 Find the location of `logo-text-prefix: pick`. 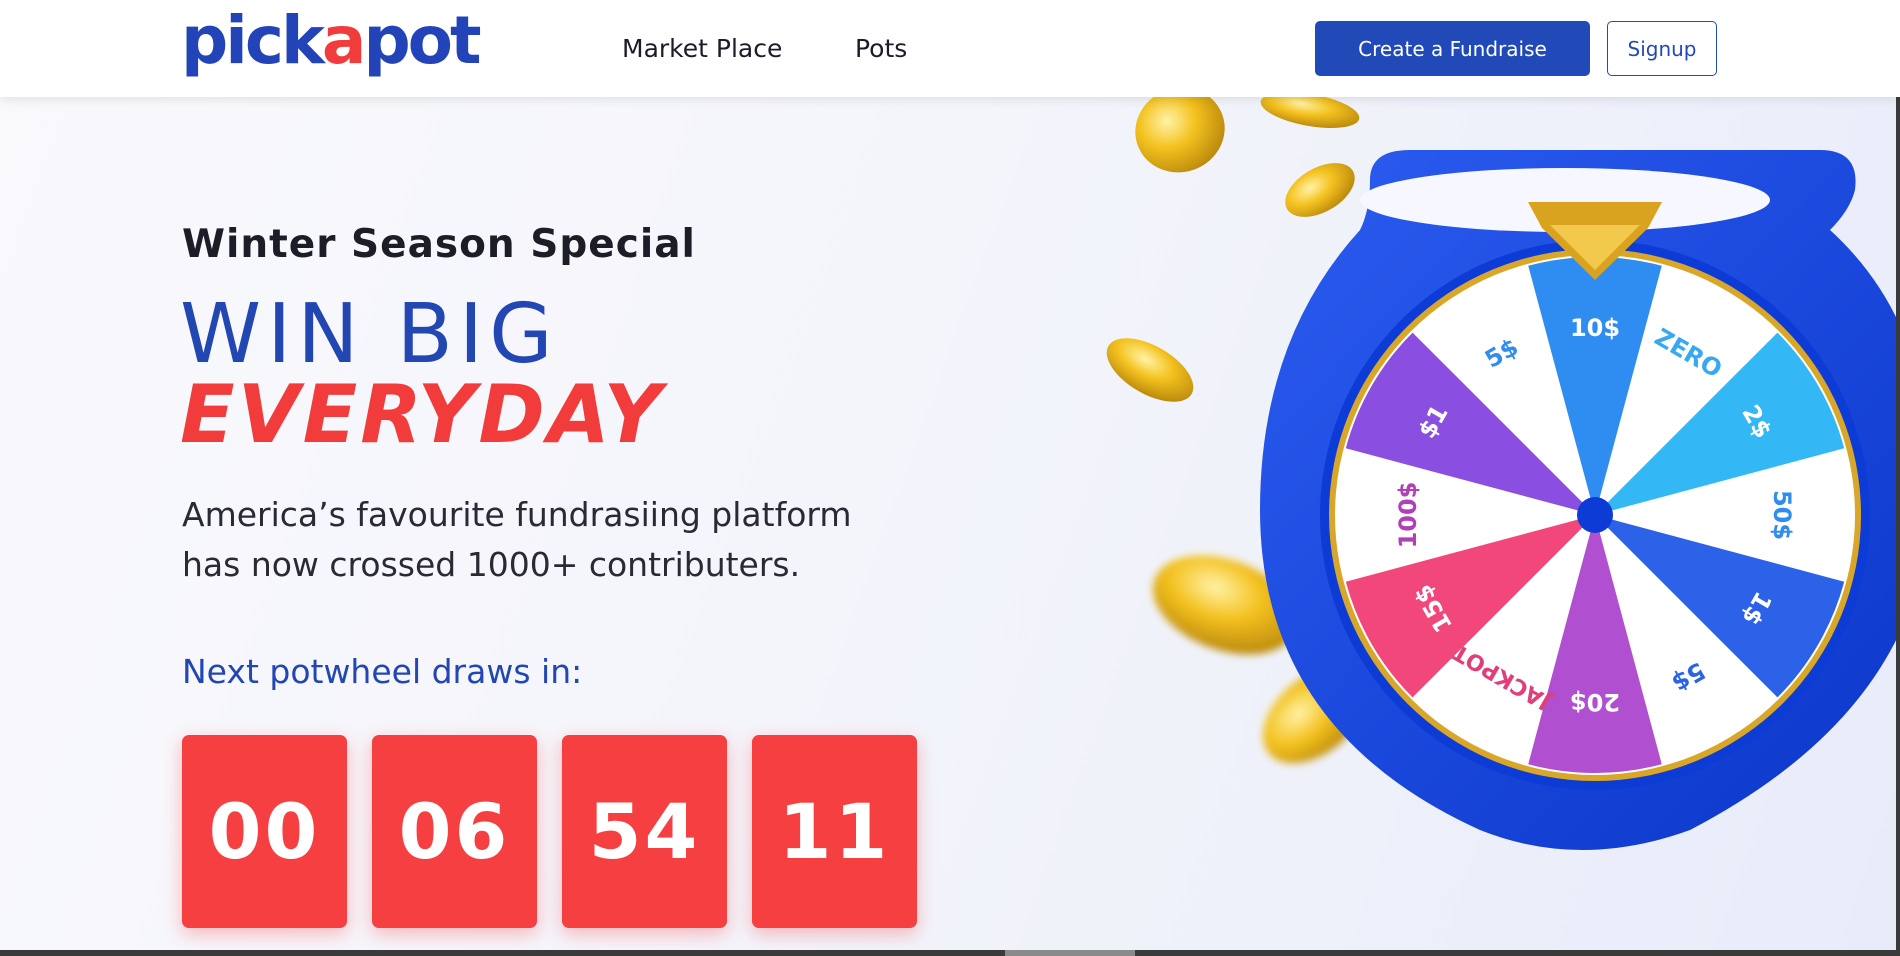

logo-text-prefix: pick is located at coordinates (253, 40).